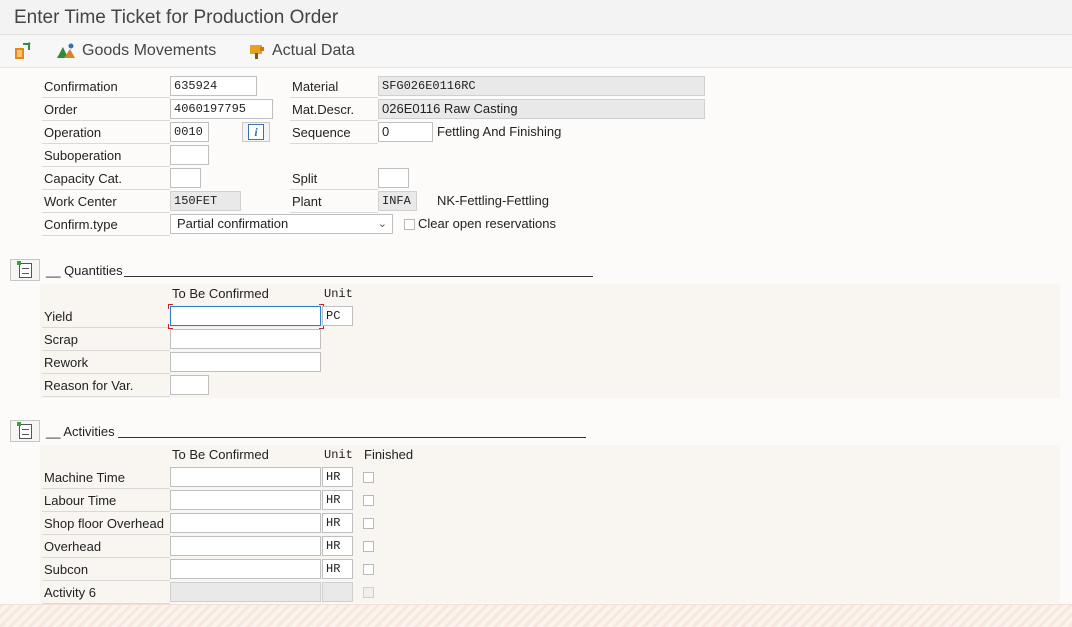 This screenshot has width=1072, height=627. I want to click on split-label: Split, so click(334, 179).